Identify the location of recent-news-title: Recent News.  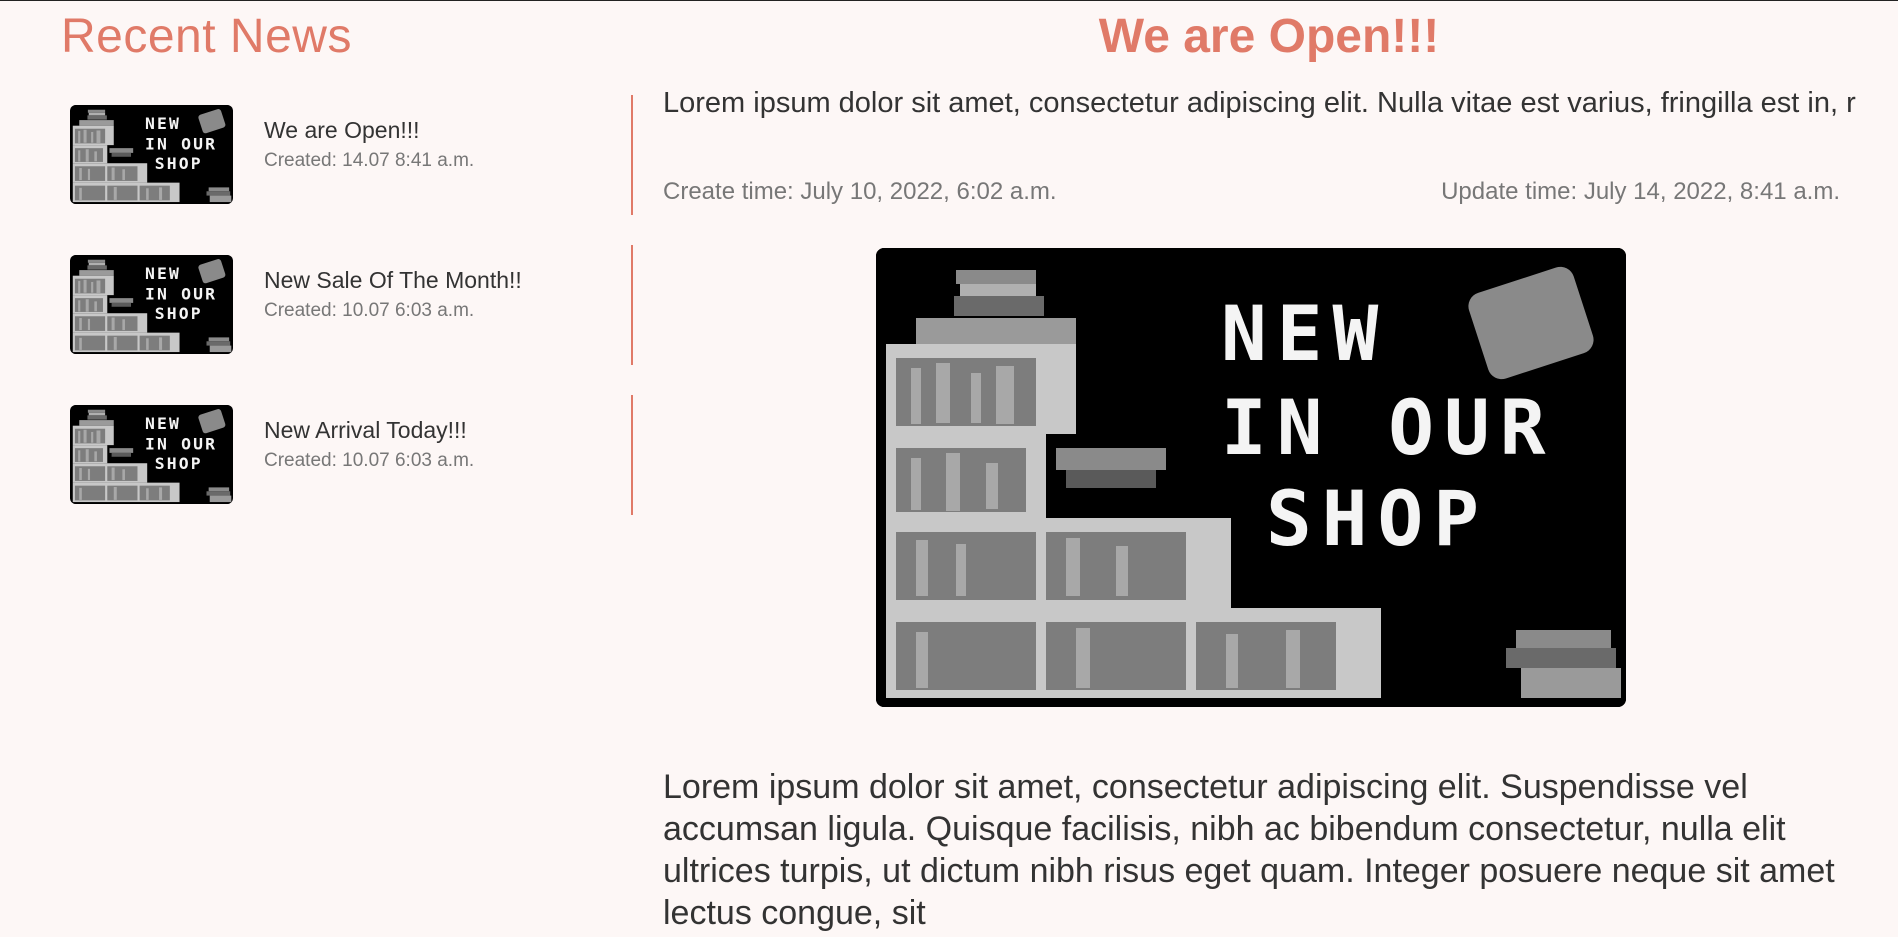
(206, 36).